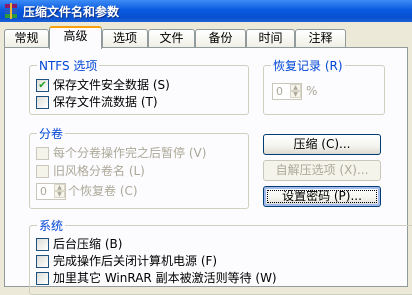 The width and height of the screenshot is (412, 295). I want to click on recovery-record-group: 恢复记录 (R) 0 ▲ ▼ %, so click(324, 86).